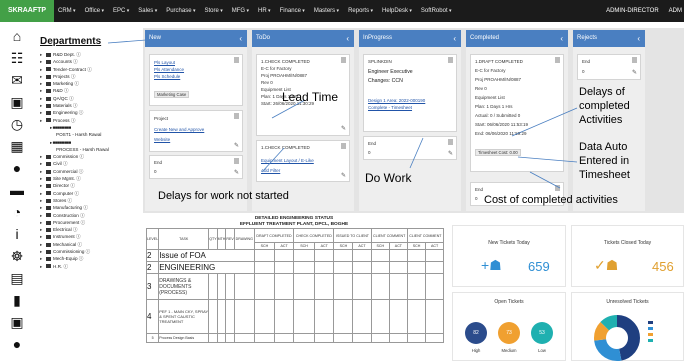 The width and height of the screenshot is (684, 361). Describe the element at coordinates (90, 229) in the screenshot. I see `department-item: ▸ Electrical ⓘ` at that location.